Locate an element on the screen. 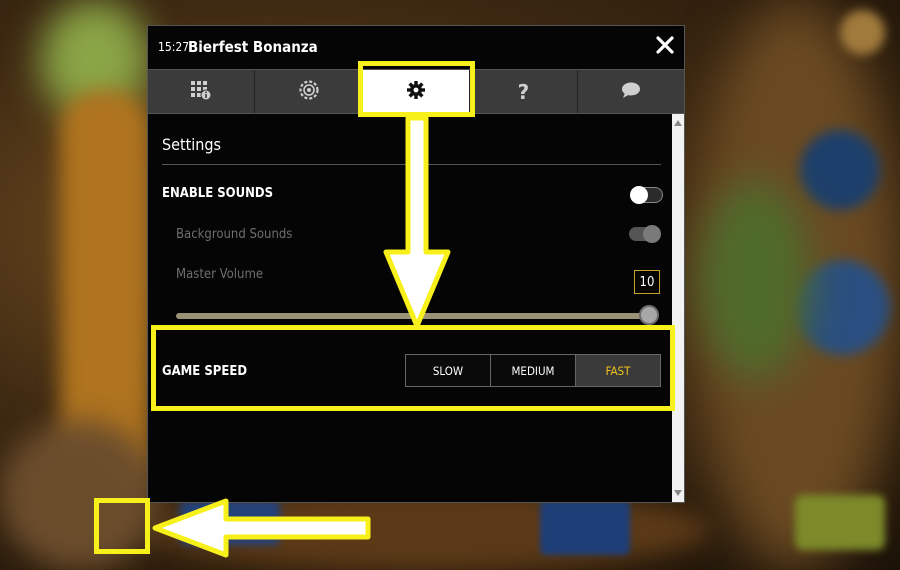 The width and height of the screenshot is (900, 570). down-arrow is located at coordinates (417, 222).